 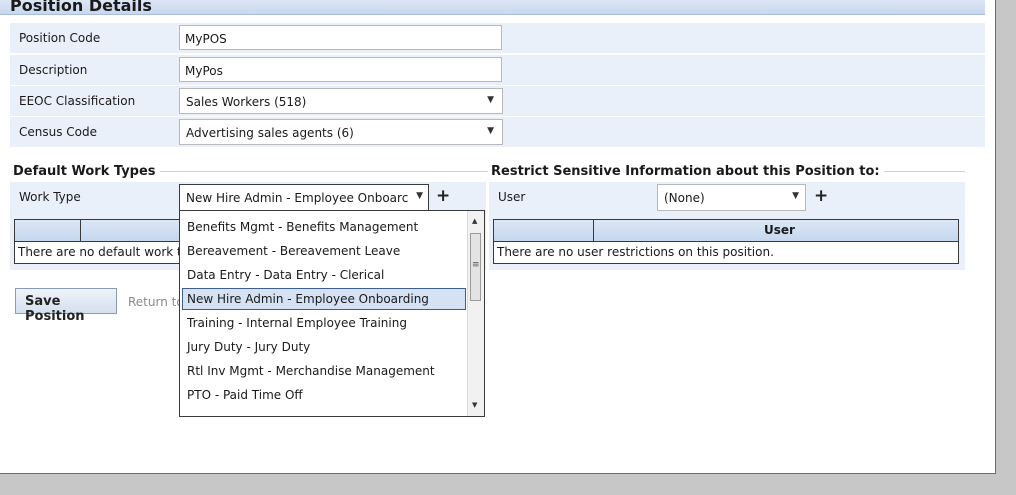 What do you see at coordinates (270, 133) in the screenshot?
I see `census-select-value: Advertising sales agents (6)` at bounding box center [270, 133].